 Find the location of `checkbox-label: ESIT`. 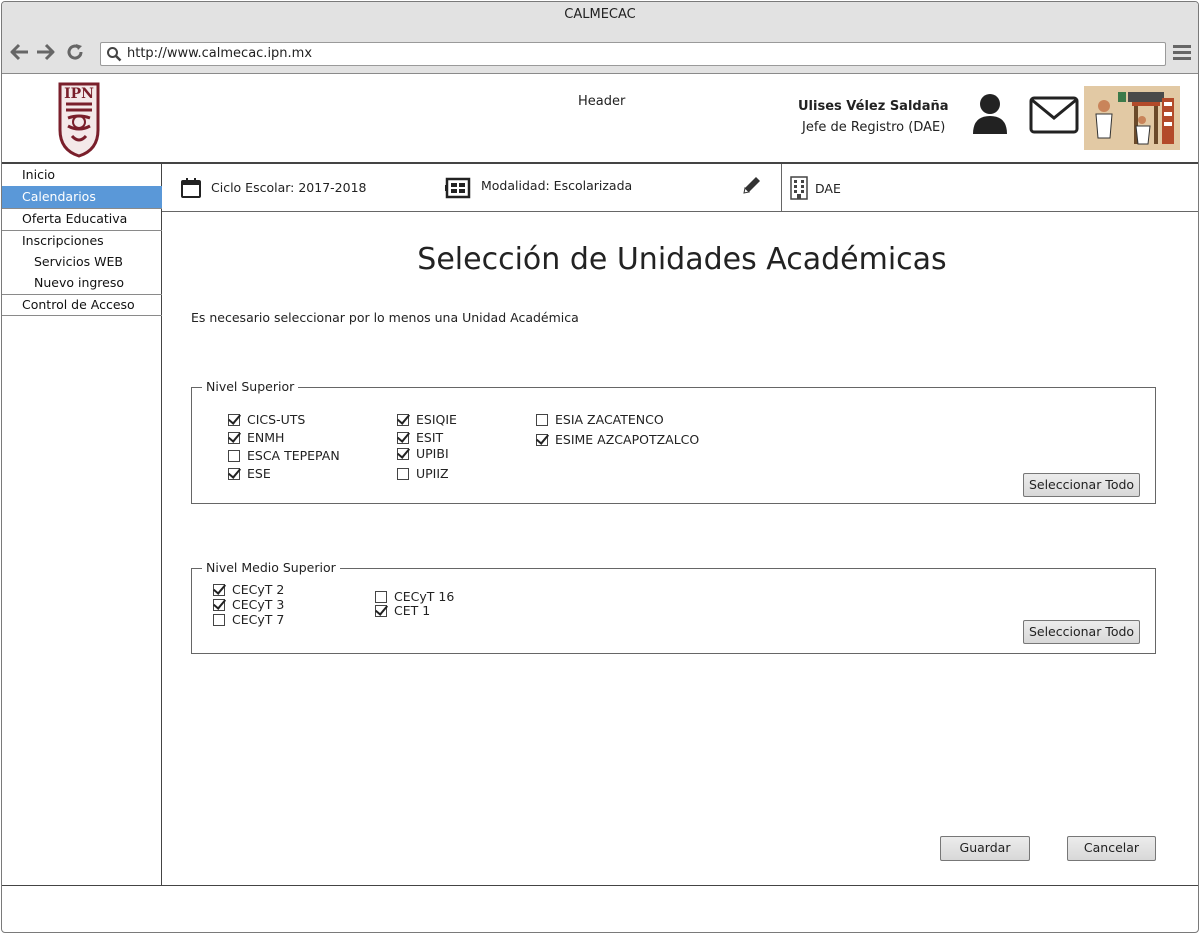

checkbox-label: ESIT is located at coordinates (430, 437).